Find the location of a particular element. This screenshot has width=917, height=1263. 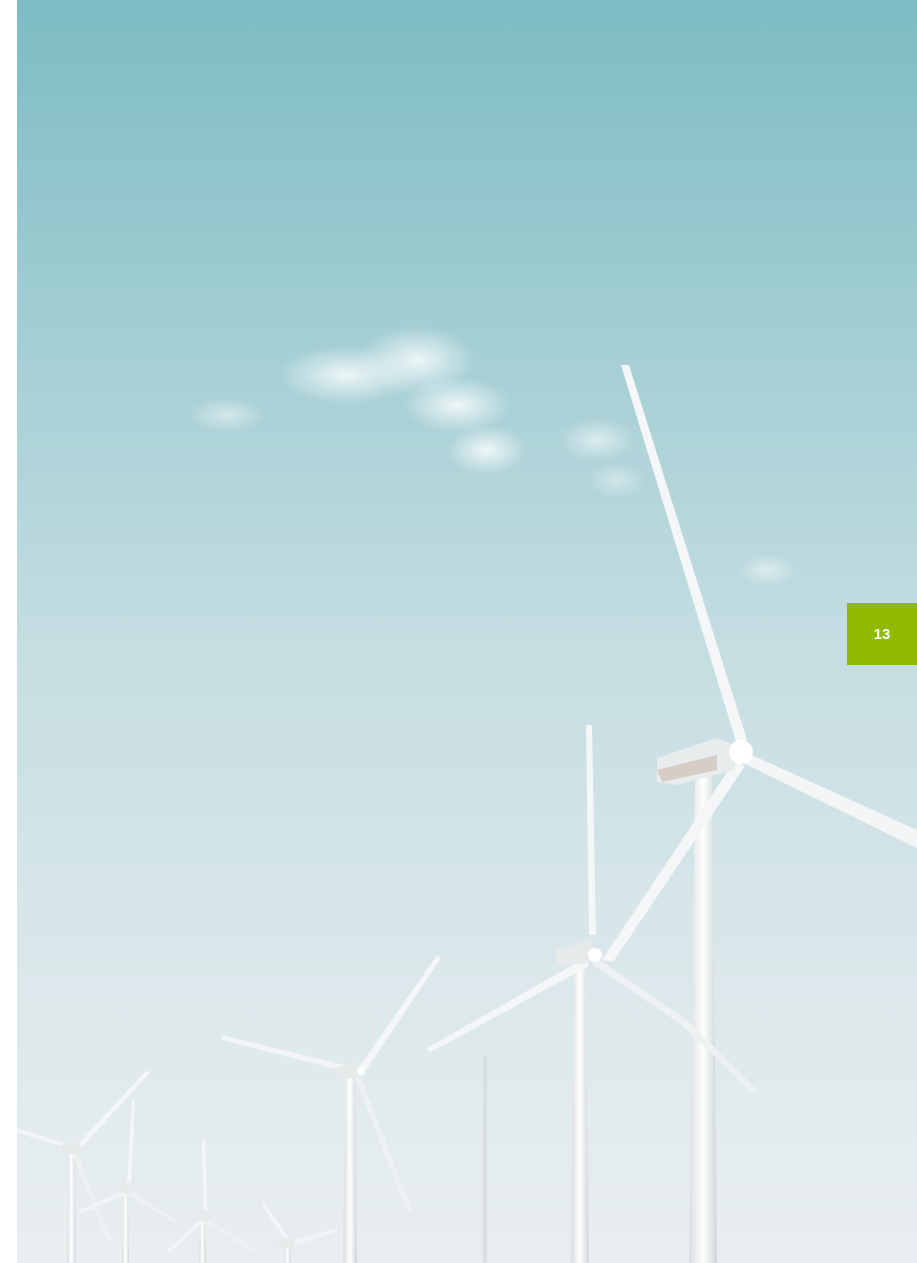

page-number: 13 is located at coordinates (882, 634).